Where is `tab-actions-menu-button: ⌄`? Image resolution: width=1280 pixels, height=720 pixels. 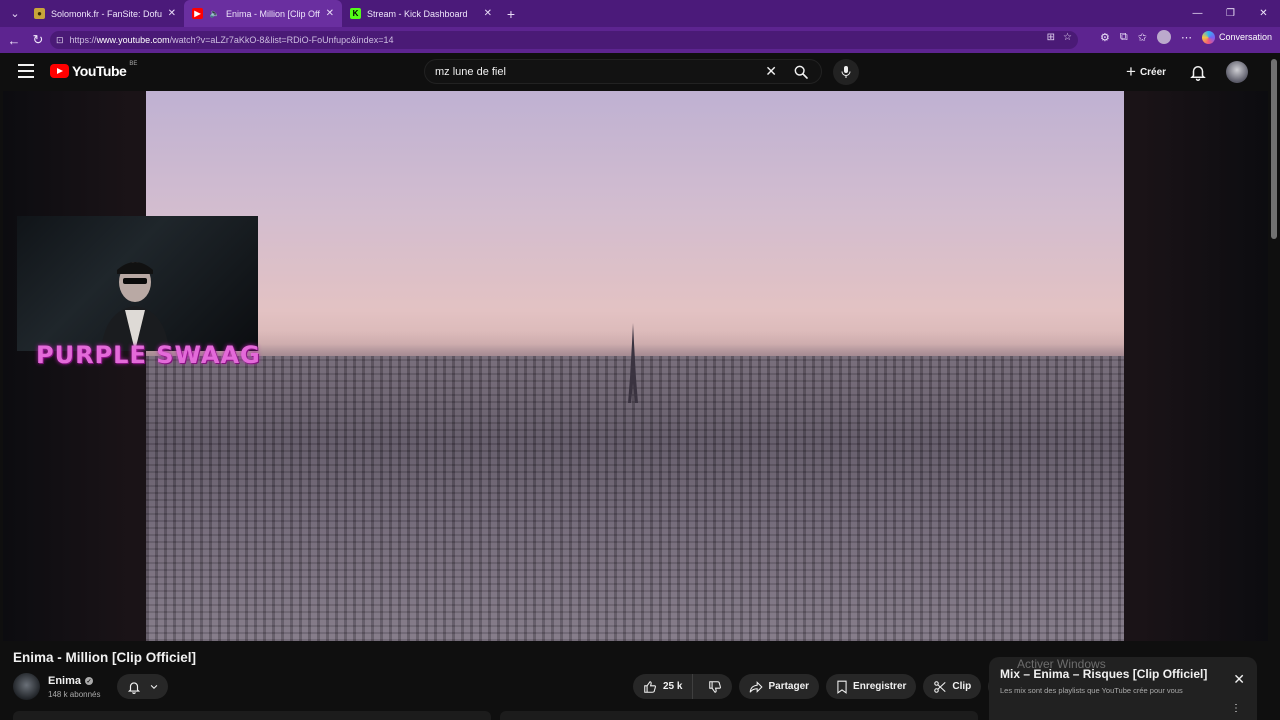 tab-actions-menu-button: ⌄ is located at coordinates (15, 14).